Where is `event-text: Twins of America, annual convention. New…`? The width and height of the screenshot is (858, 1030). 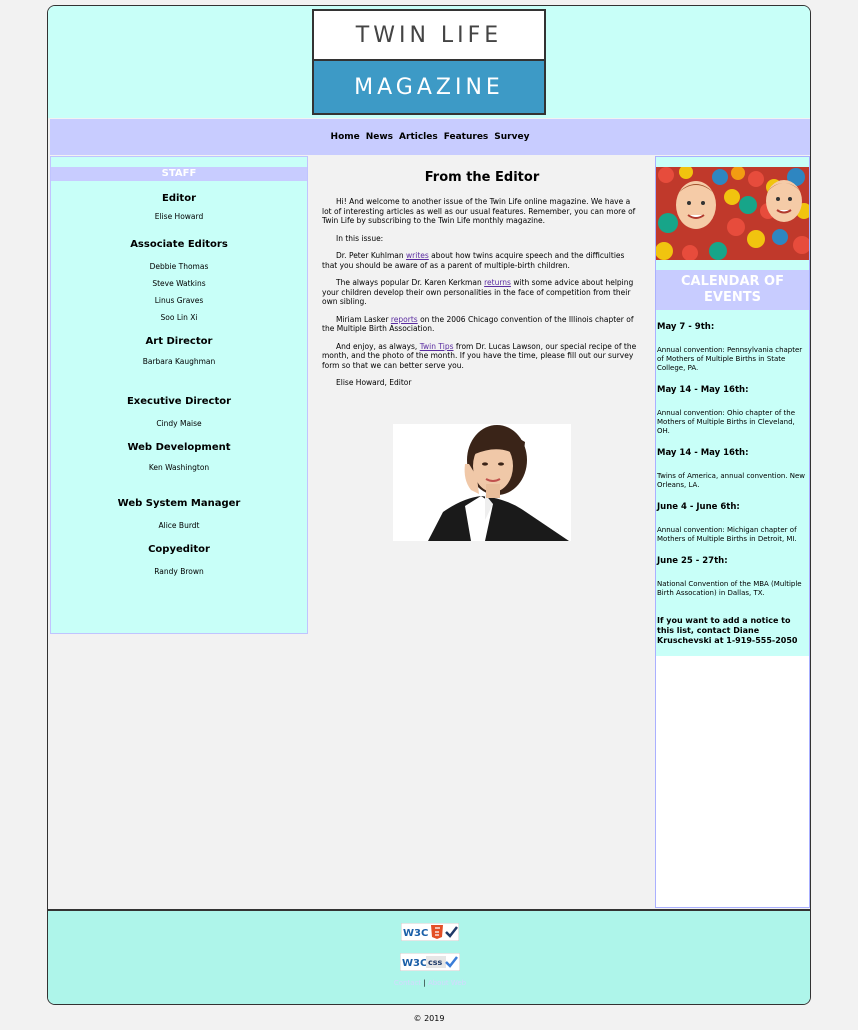
event-text: Twins of America, annual convention. New… is located at coordinates (731, 480).